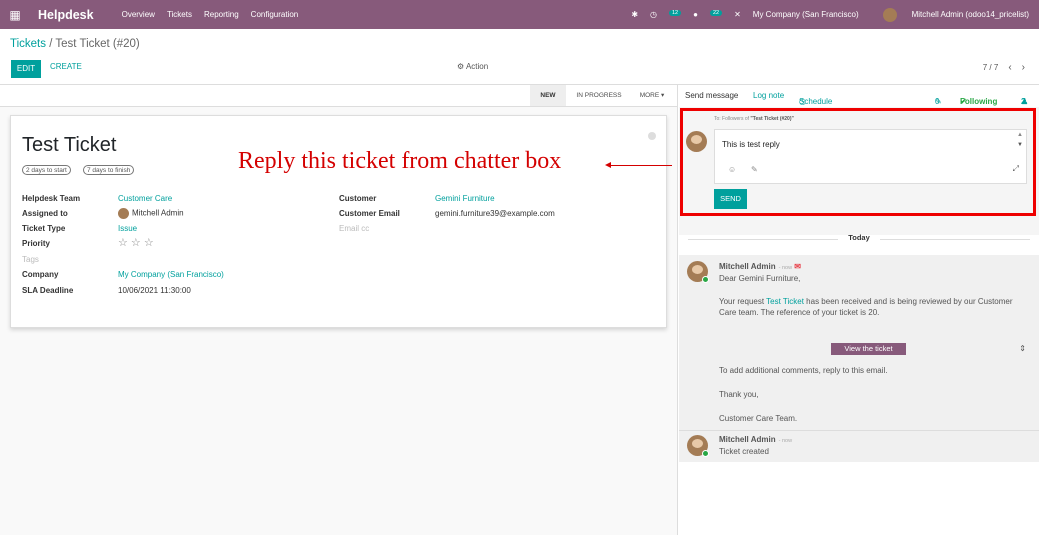  Describe the element at coordinates (711, 95) in the screenshot. I see `send-message-tab: Send message` at that location.